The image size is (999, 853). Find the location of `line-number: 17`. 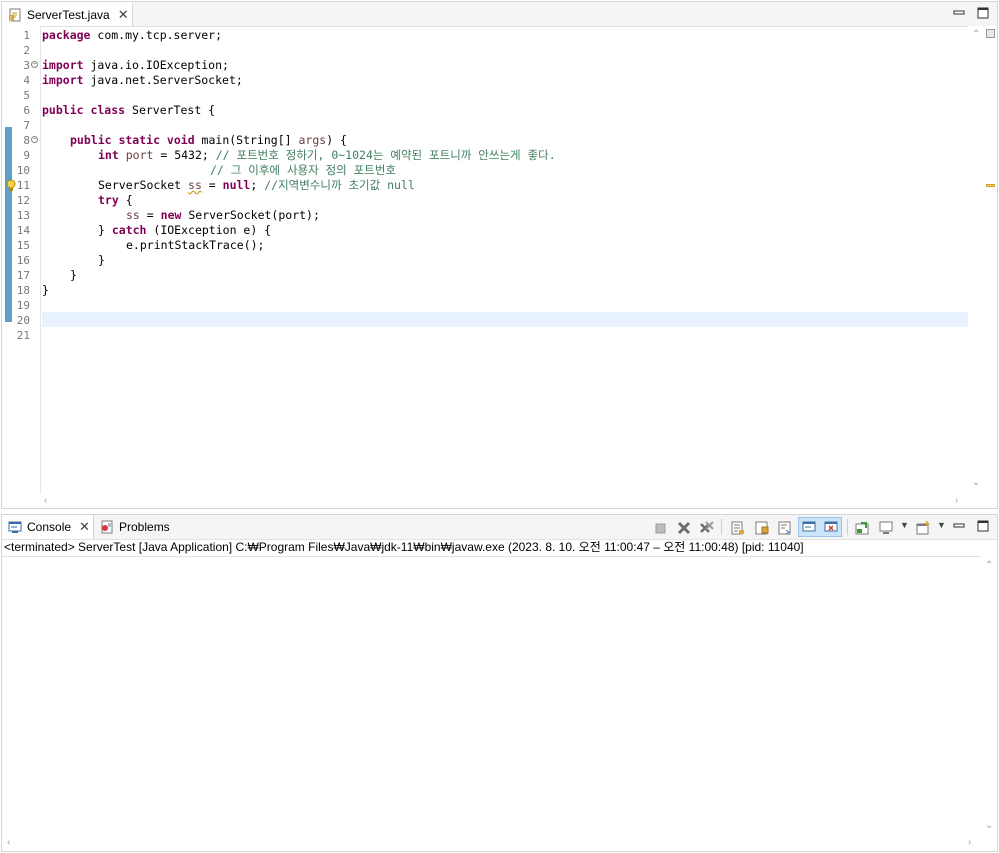

line-number: 17 is located at coordinates (23, 275).